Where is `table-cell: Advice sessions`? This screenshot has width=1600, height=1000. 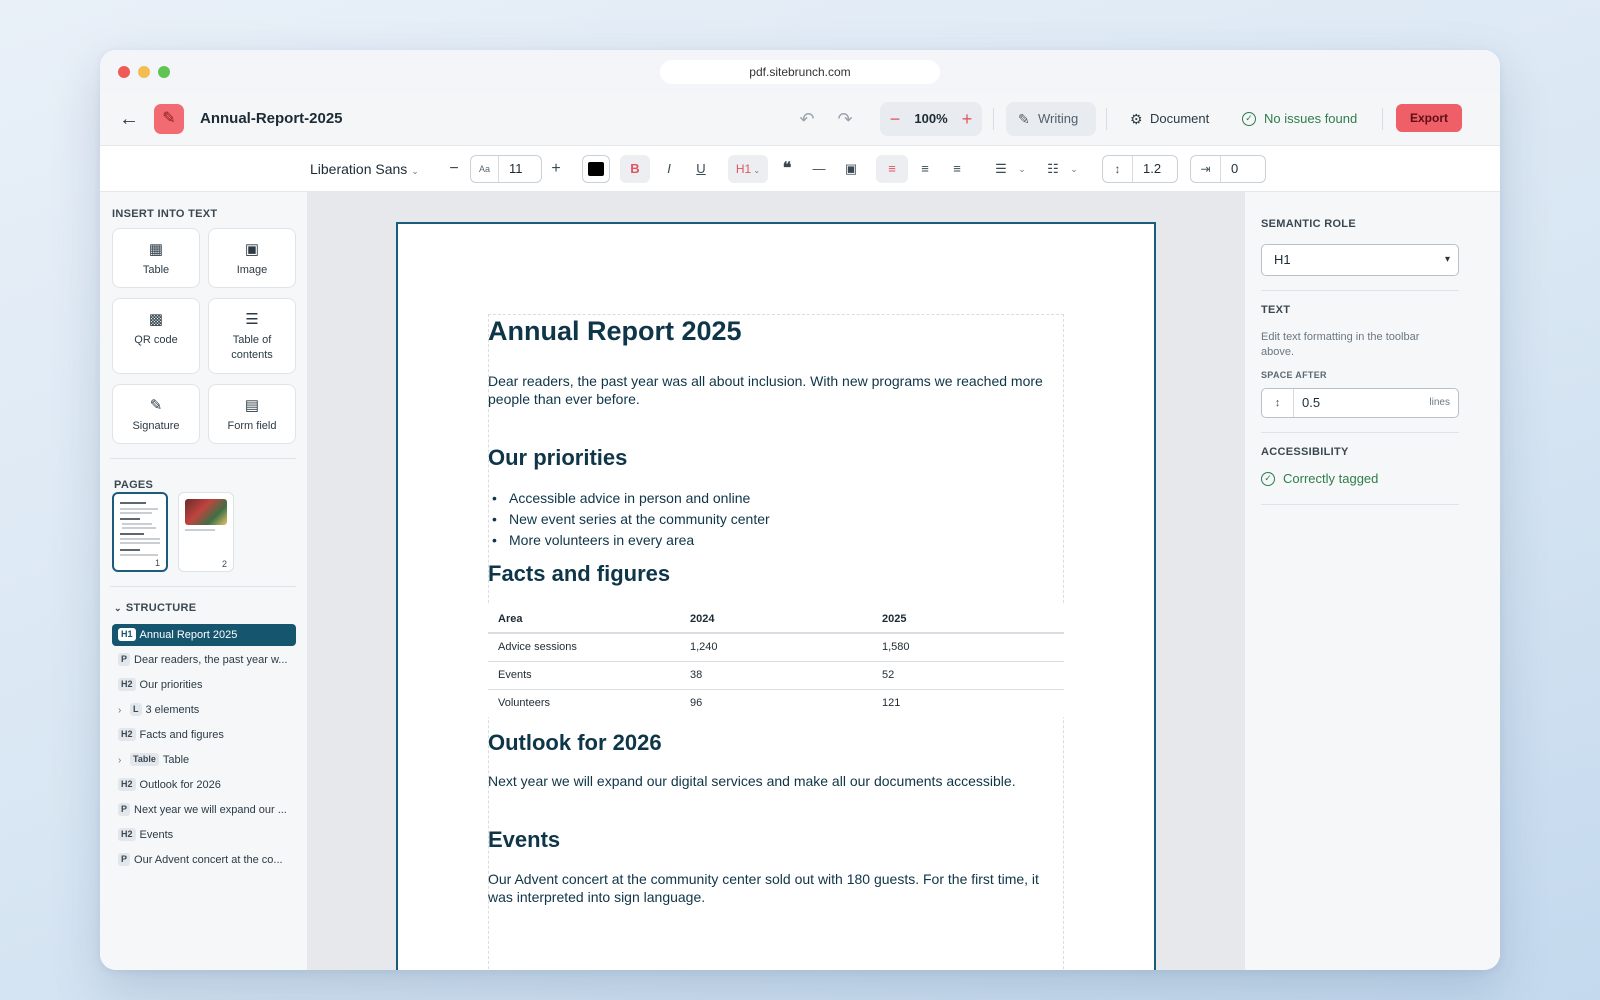 table-cell: Advice sessions is located at coordinates (584, 647).